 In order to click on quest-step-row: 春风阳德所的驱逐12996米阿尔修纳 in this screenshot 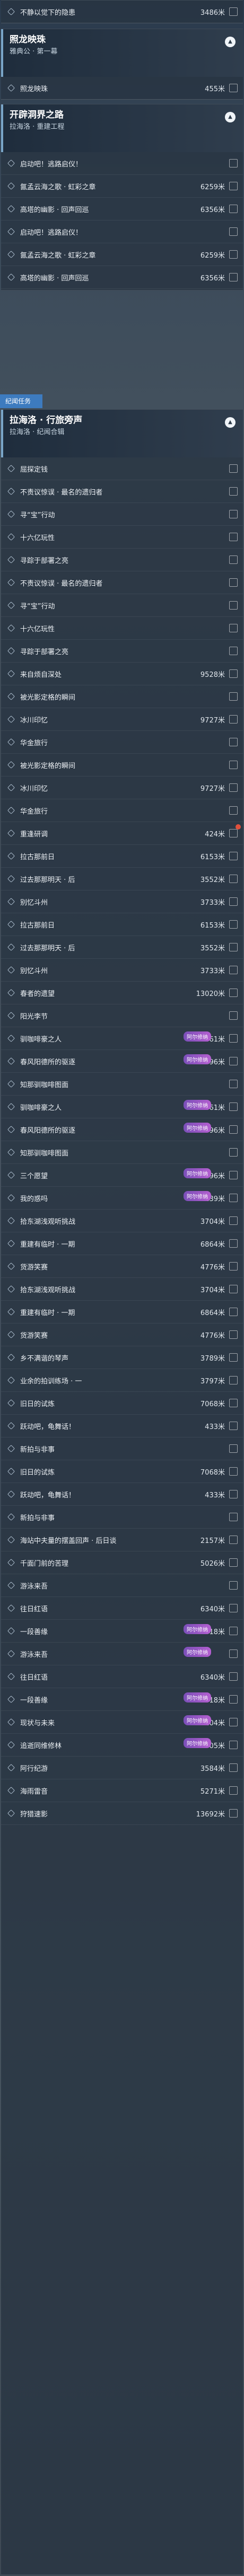, I will do `click(122, 1061)`.